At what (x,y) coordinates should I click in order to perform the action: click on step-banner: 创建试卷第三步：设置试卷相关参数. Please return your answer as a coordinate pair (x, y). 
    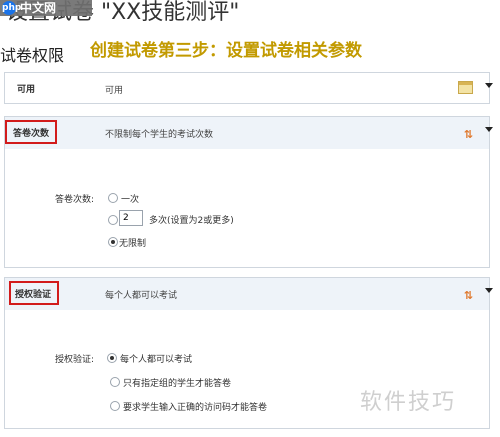
    Looking at the image, I should click on (226, 51).